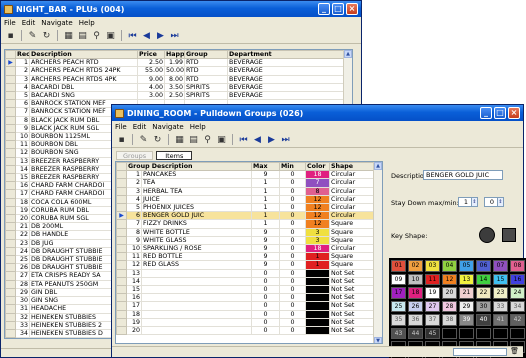  Describe the element at coordinates (22, 219) in the screenshot. I see `plu-rec-cell: 20` at that location.